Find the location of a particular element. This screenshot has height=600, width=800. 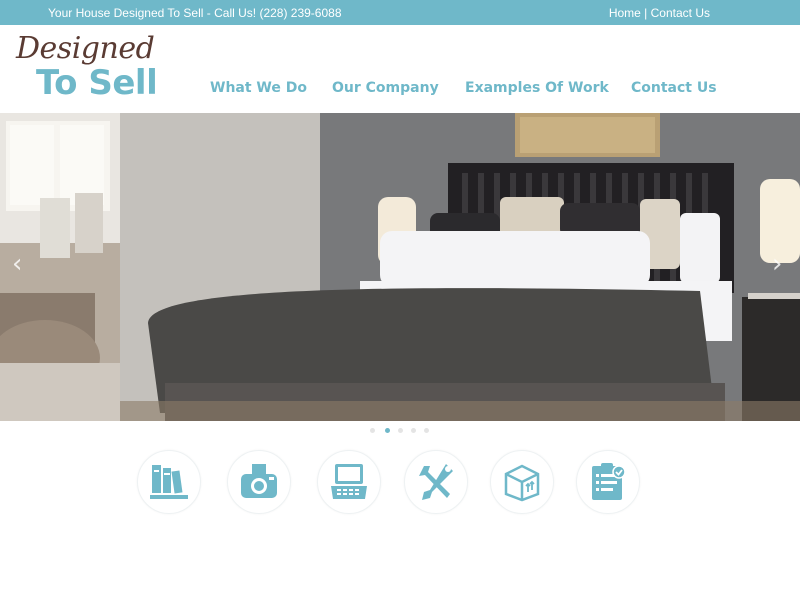

top-links: Home | Contact Us is located at coordinates (659, 13).